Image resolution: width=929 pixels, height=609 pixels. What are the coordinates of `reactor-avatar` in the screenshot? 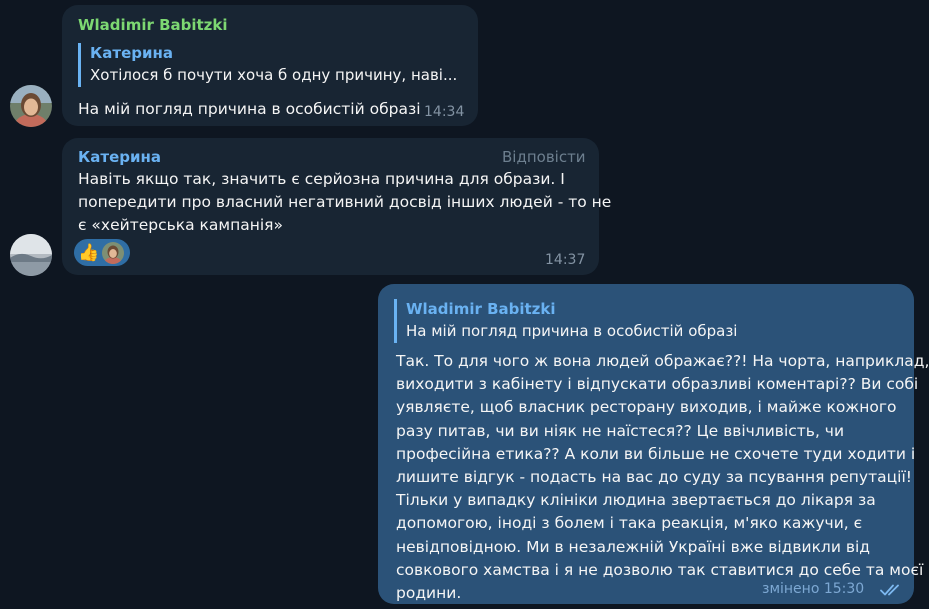 It's located at (113, 252).